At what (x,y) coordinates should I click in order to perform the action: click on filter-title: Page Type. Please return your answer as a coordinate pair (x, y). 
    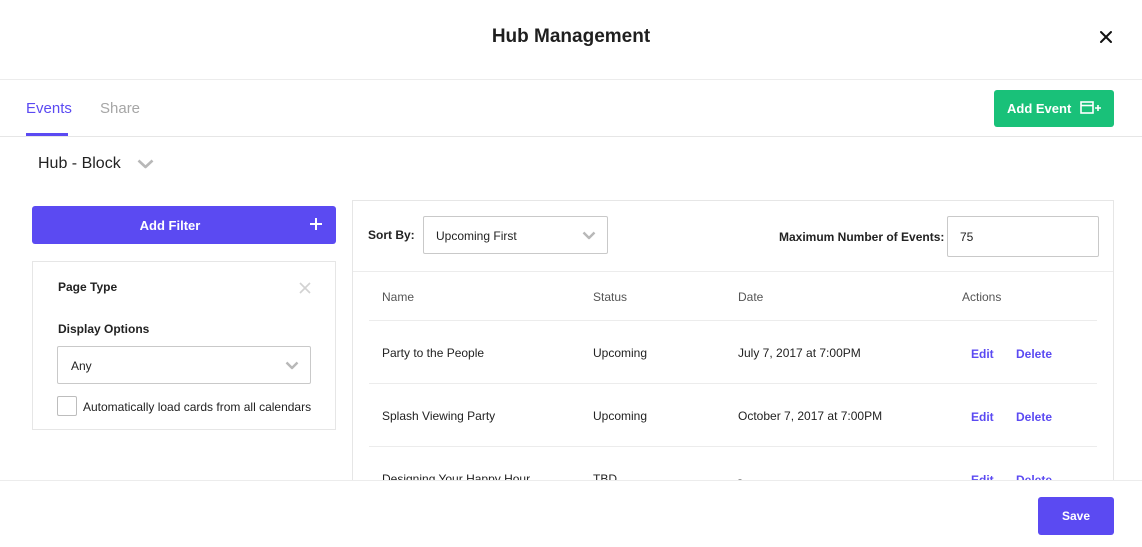
    Looking at the image, I should click on (88, 287).